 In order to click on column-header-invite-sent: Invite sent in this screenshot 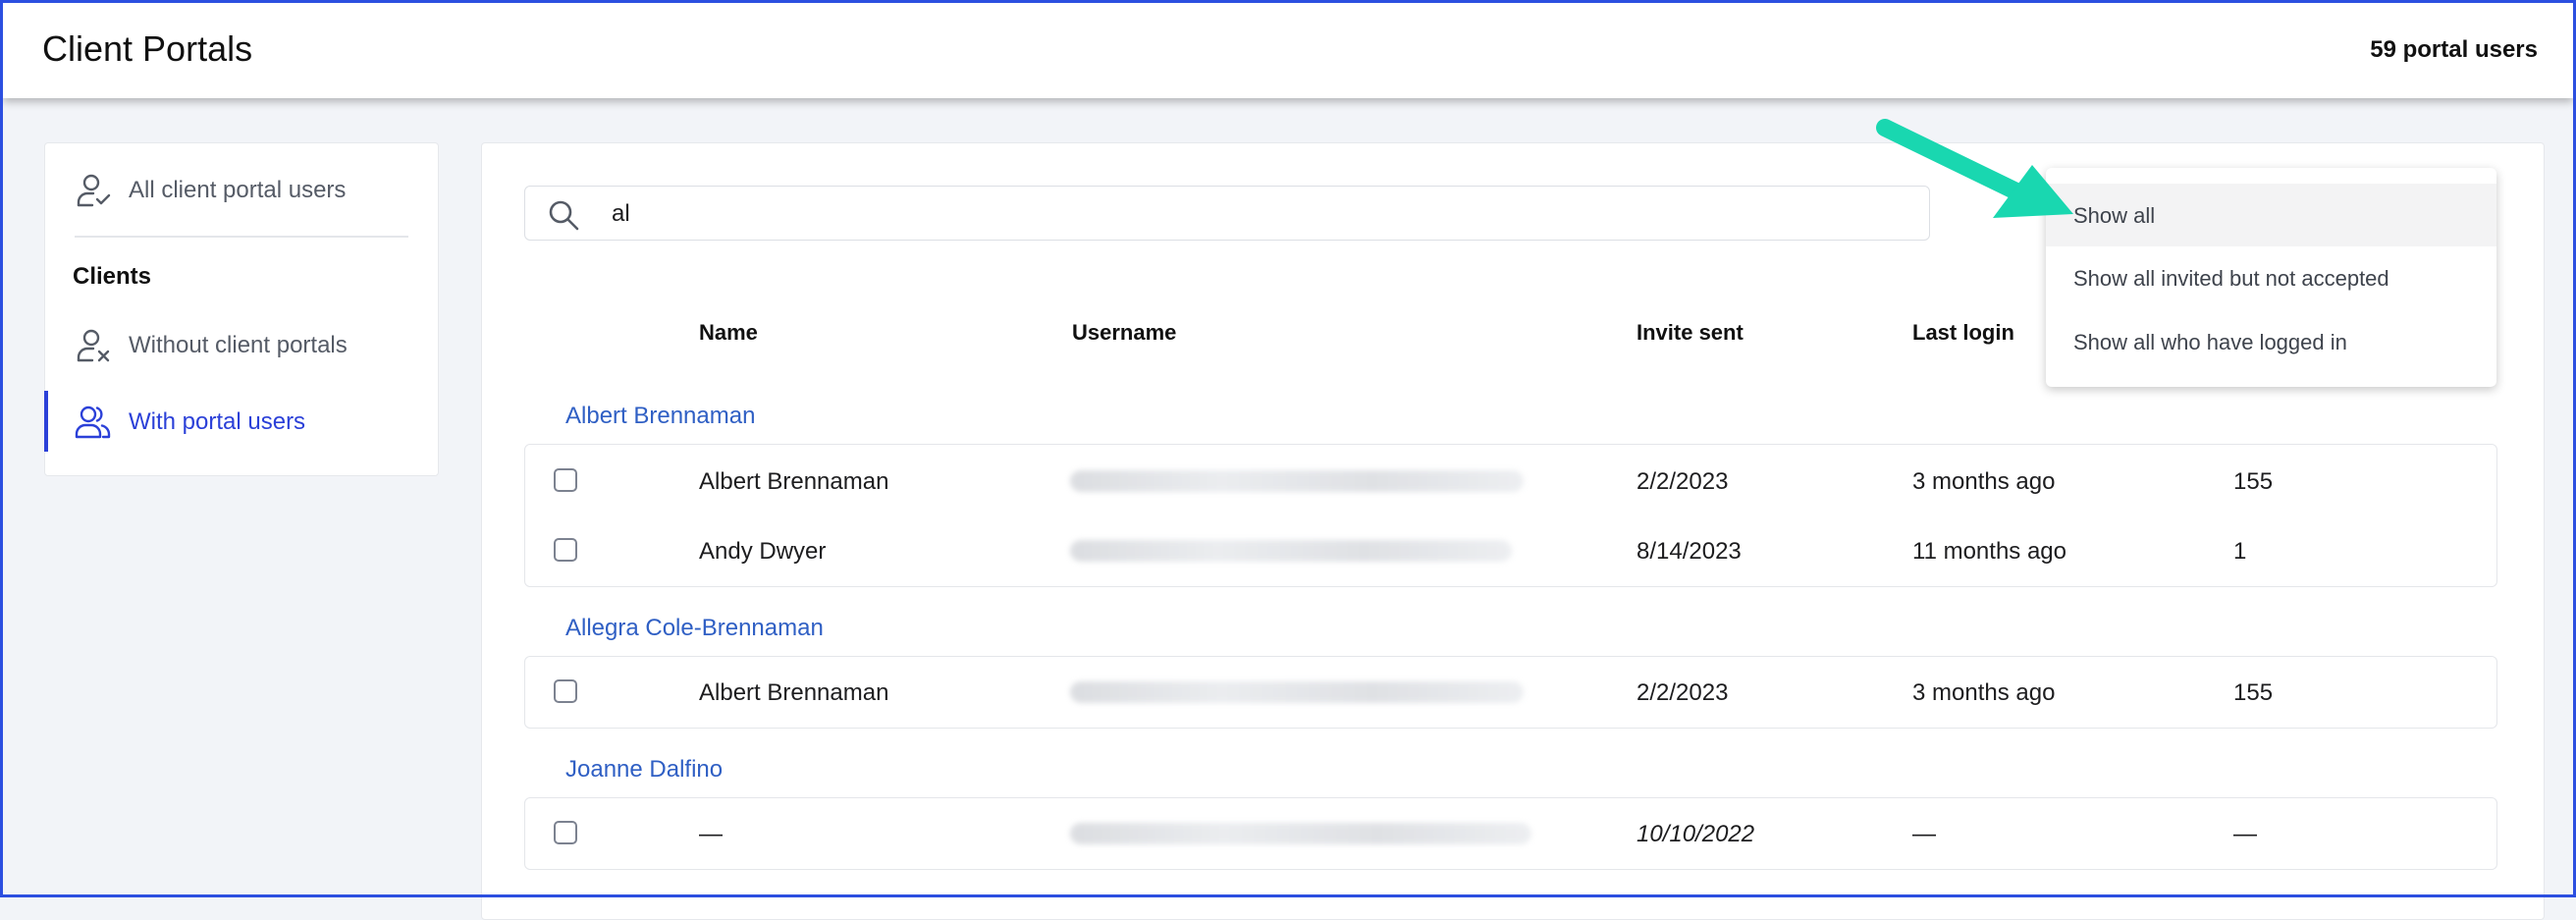, I will do `click(1690, 333)`.